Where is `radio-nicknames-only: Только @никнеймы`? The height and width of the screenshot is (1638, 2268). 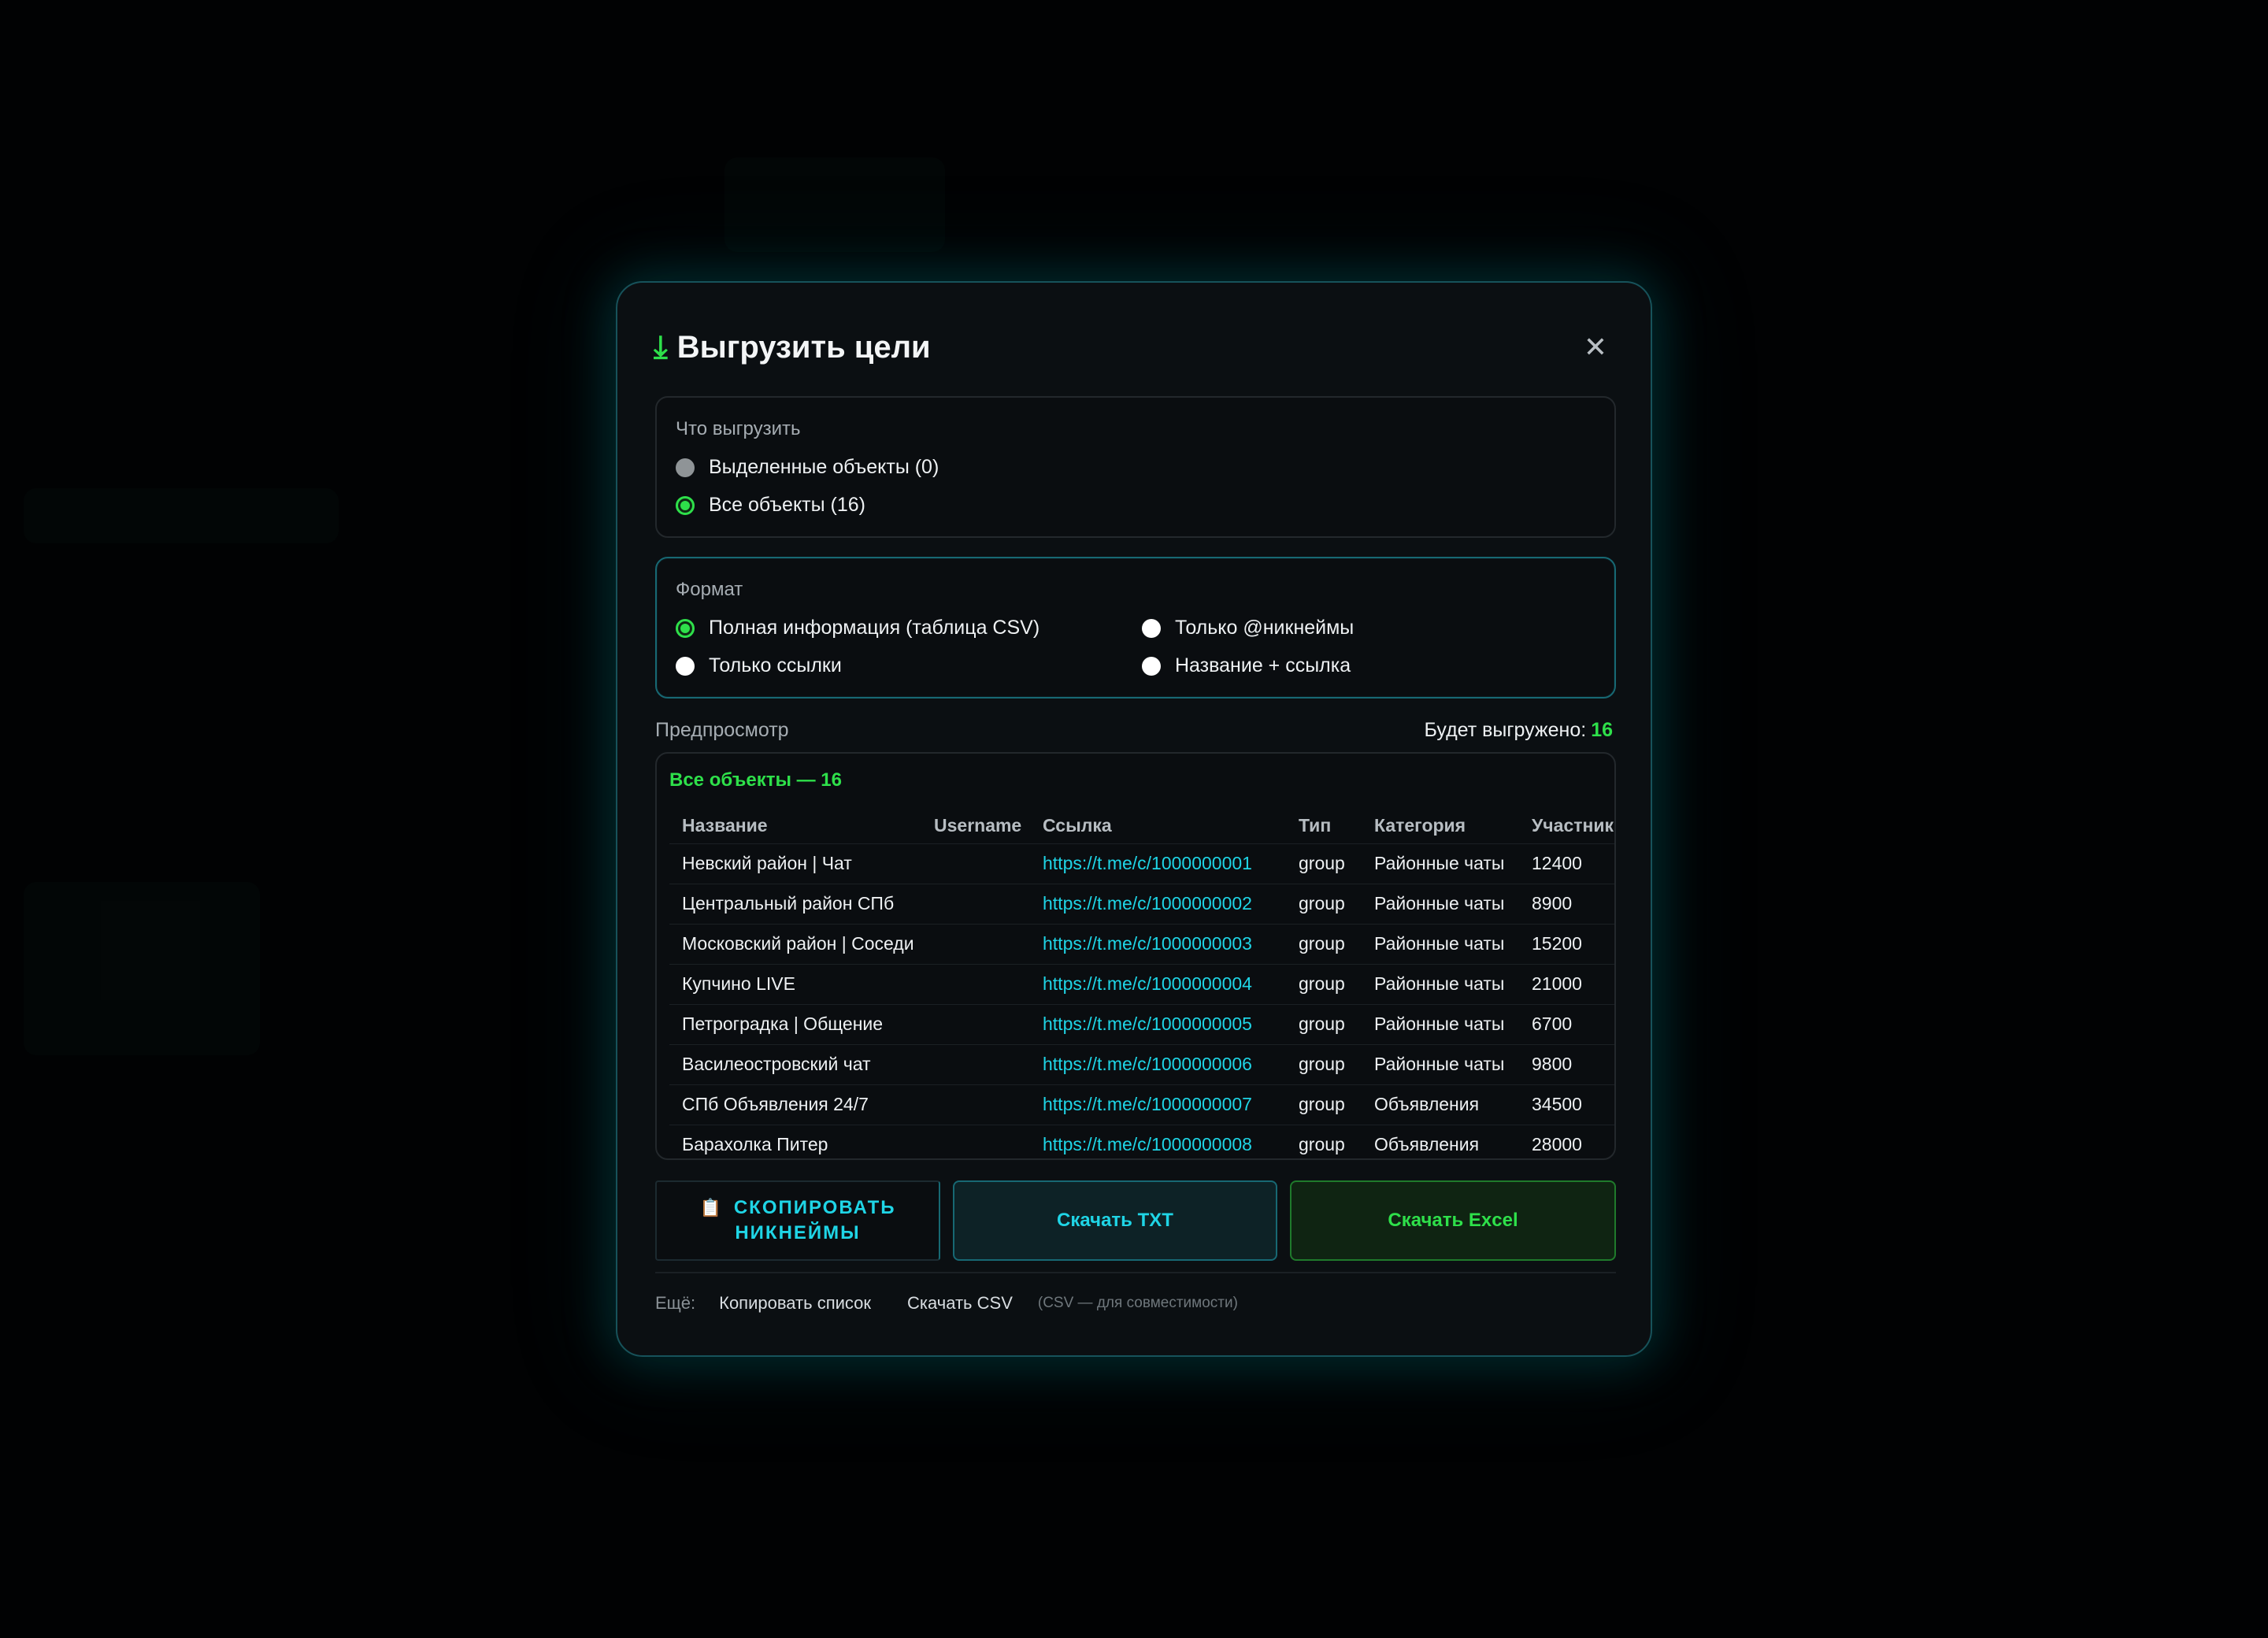 radio-nicknames-only: Только @никнеймы is located at coordinates (1248, 628).